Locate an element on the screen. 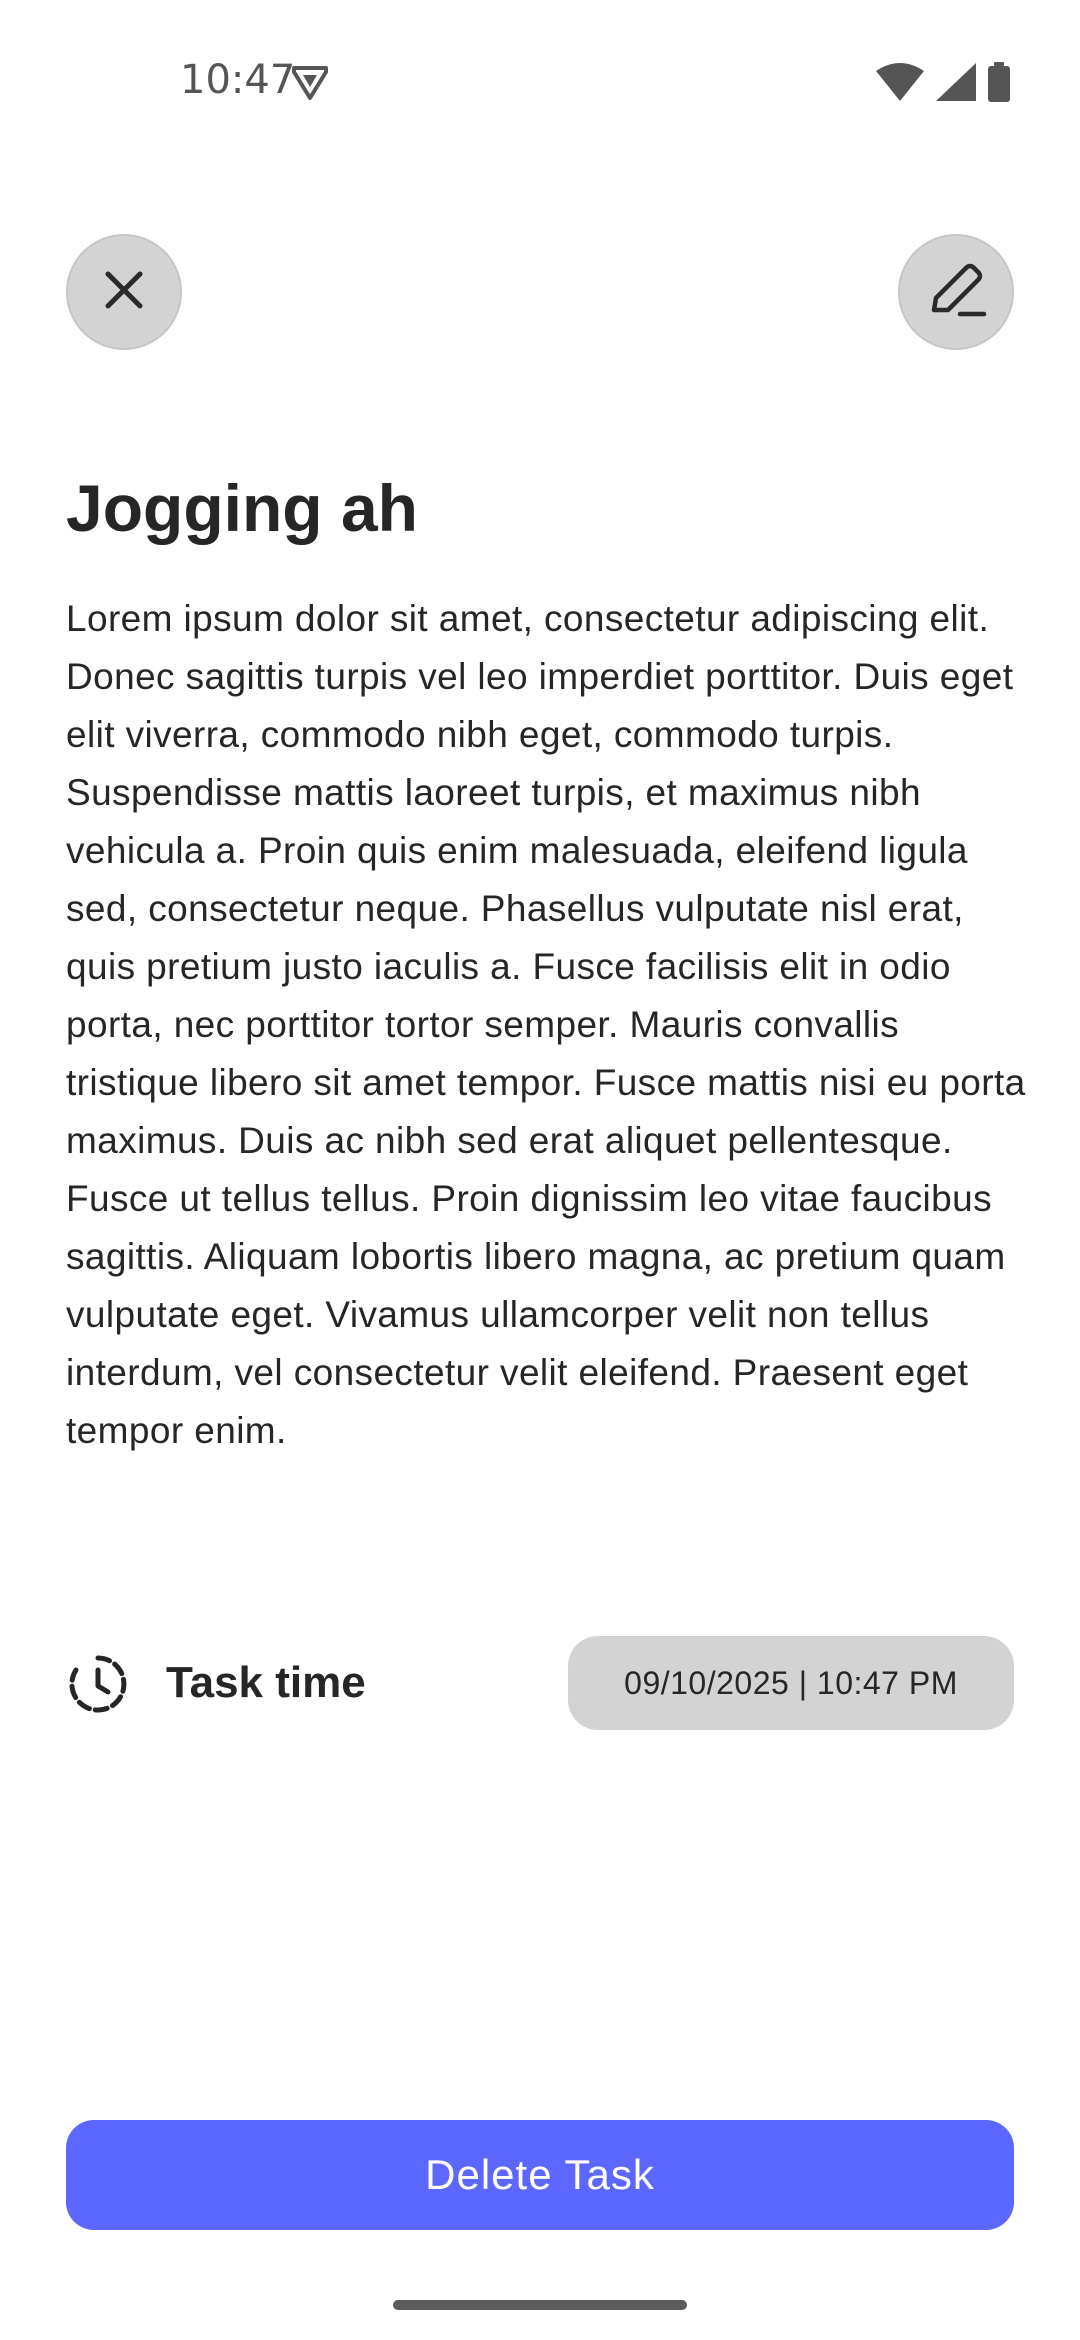 This screenshot has width=1080, height=2340. task-time-chip: 09/10/2025 | 10:47 PM is located at coordinates (791, 1683).